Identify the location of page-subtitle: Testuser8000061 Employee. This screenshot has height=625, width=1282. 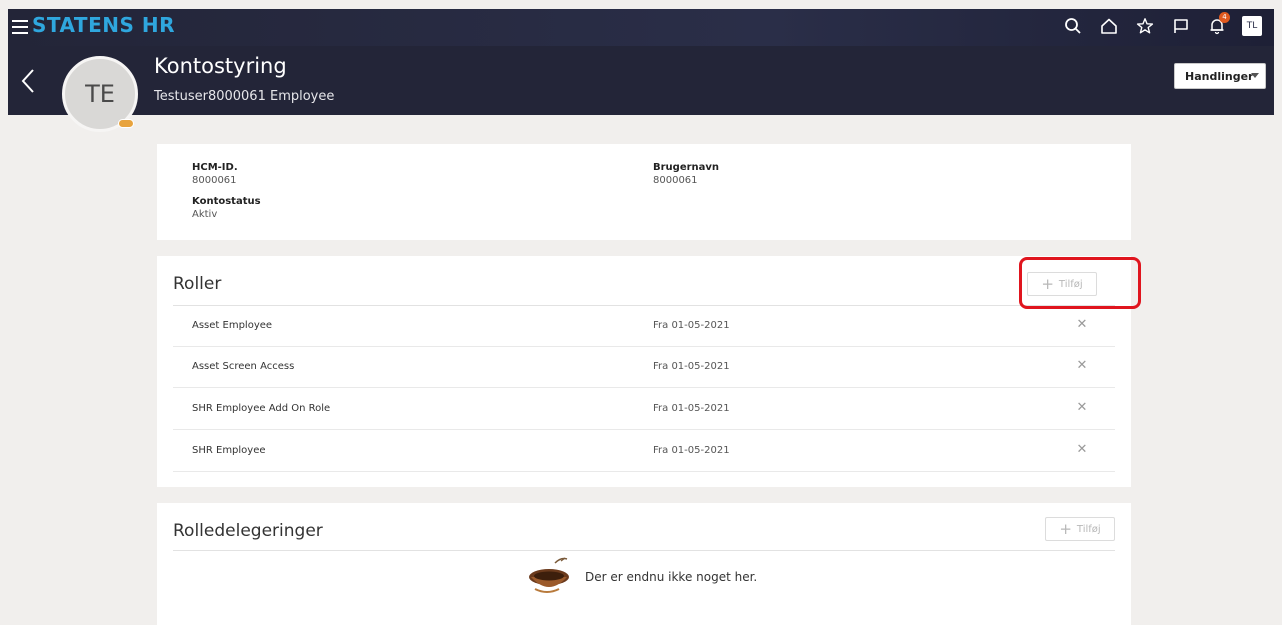
(244, 96).